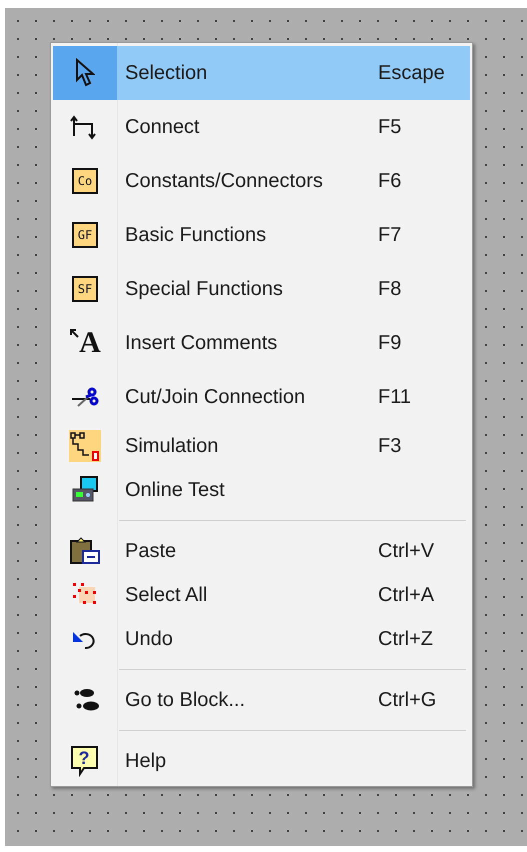 The image size is (527, 852). What do you see at coordinates (172, 446) in the screenshot?
I see `menu-item-label: Simulation` at bounding box center [172, 446].